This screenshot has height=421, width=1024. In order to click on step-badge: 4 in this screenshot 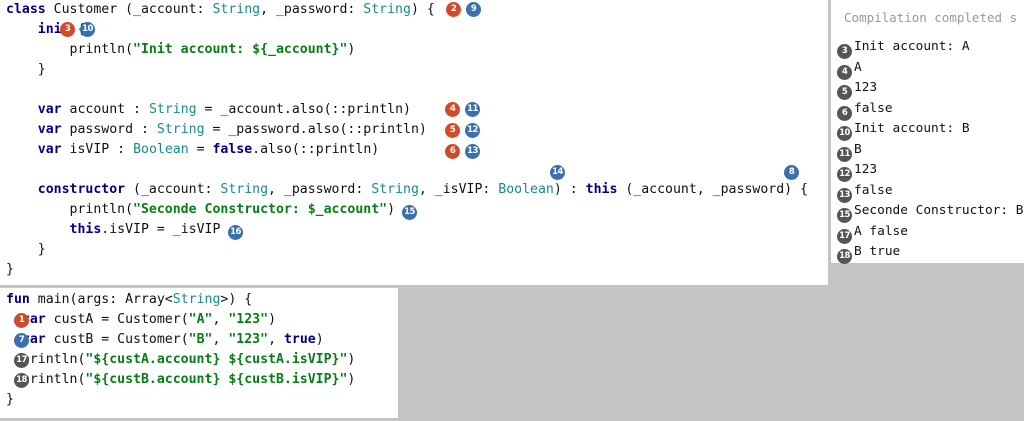, I will do `click(452, 109)`.